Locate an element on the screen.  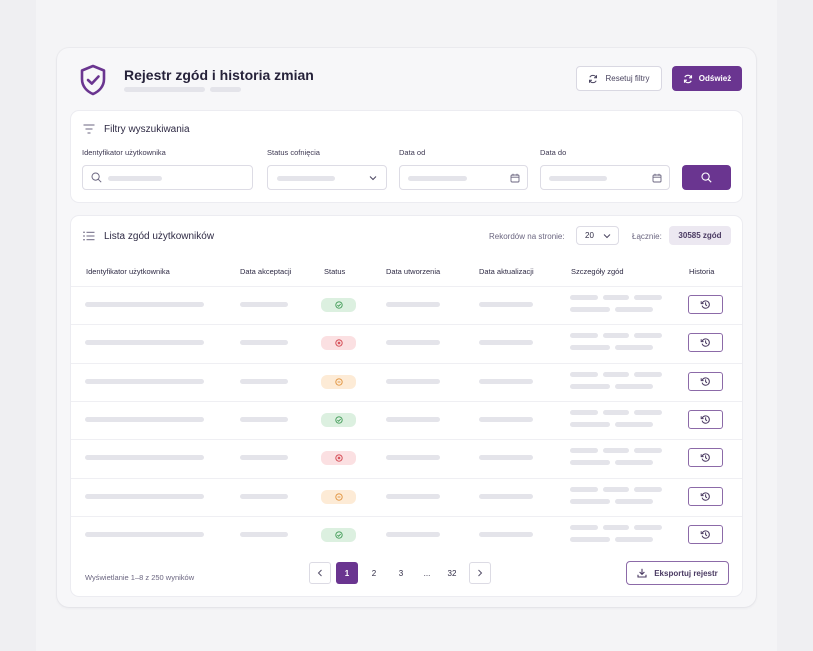
date-to-input is located at coordinates (605, 177).